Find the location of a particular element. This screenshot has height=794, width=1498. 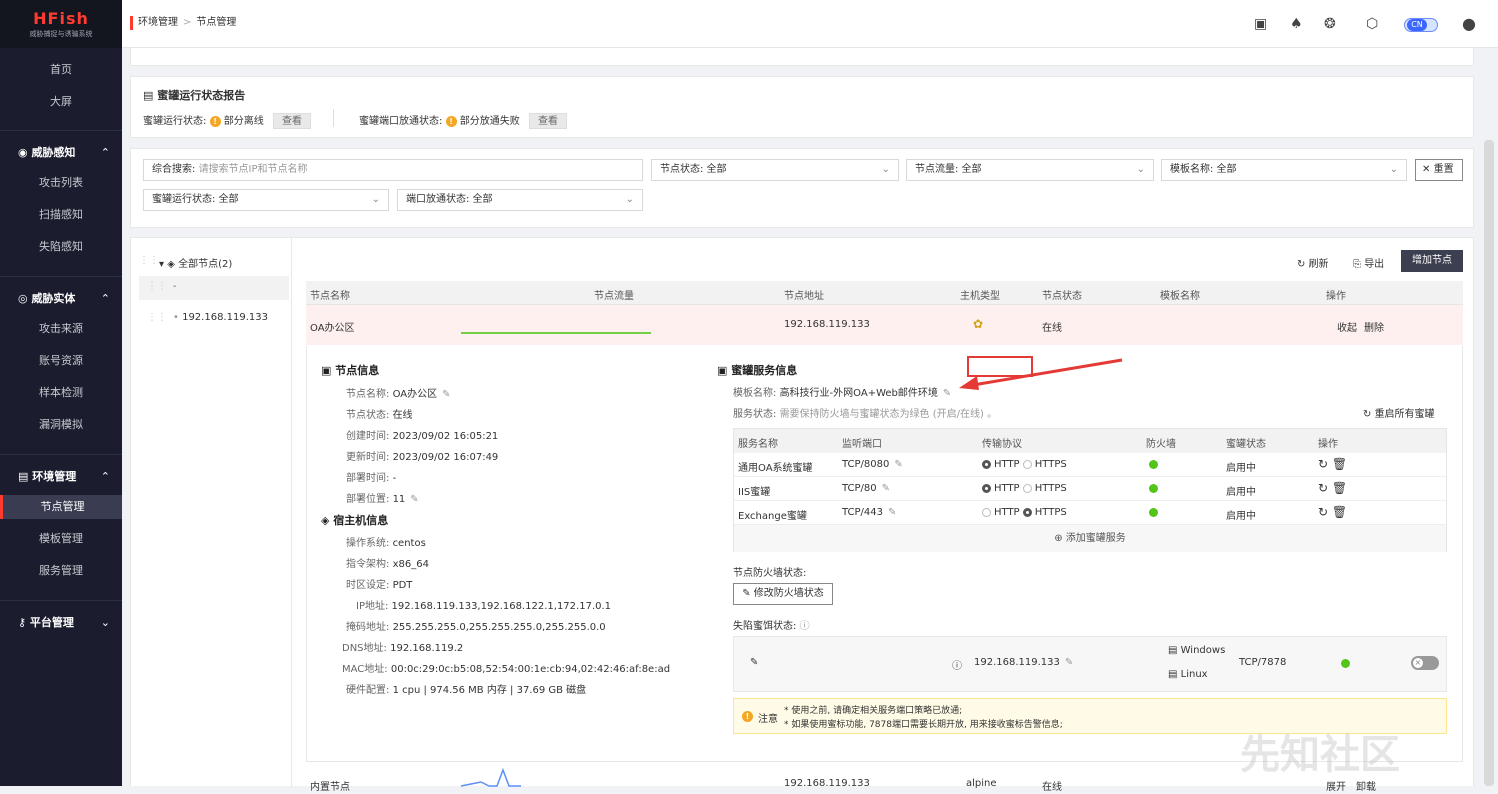

code-icon: ▣ is located at coordinates (724, 370).